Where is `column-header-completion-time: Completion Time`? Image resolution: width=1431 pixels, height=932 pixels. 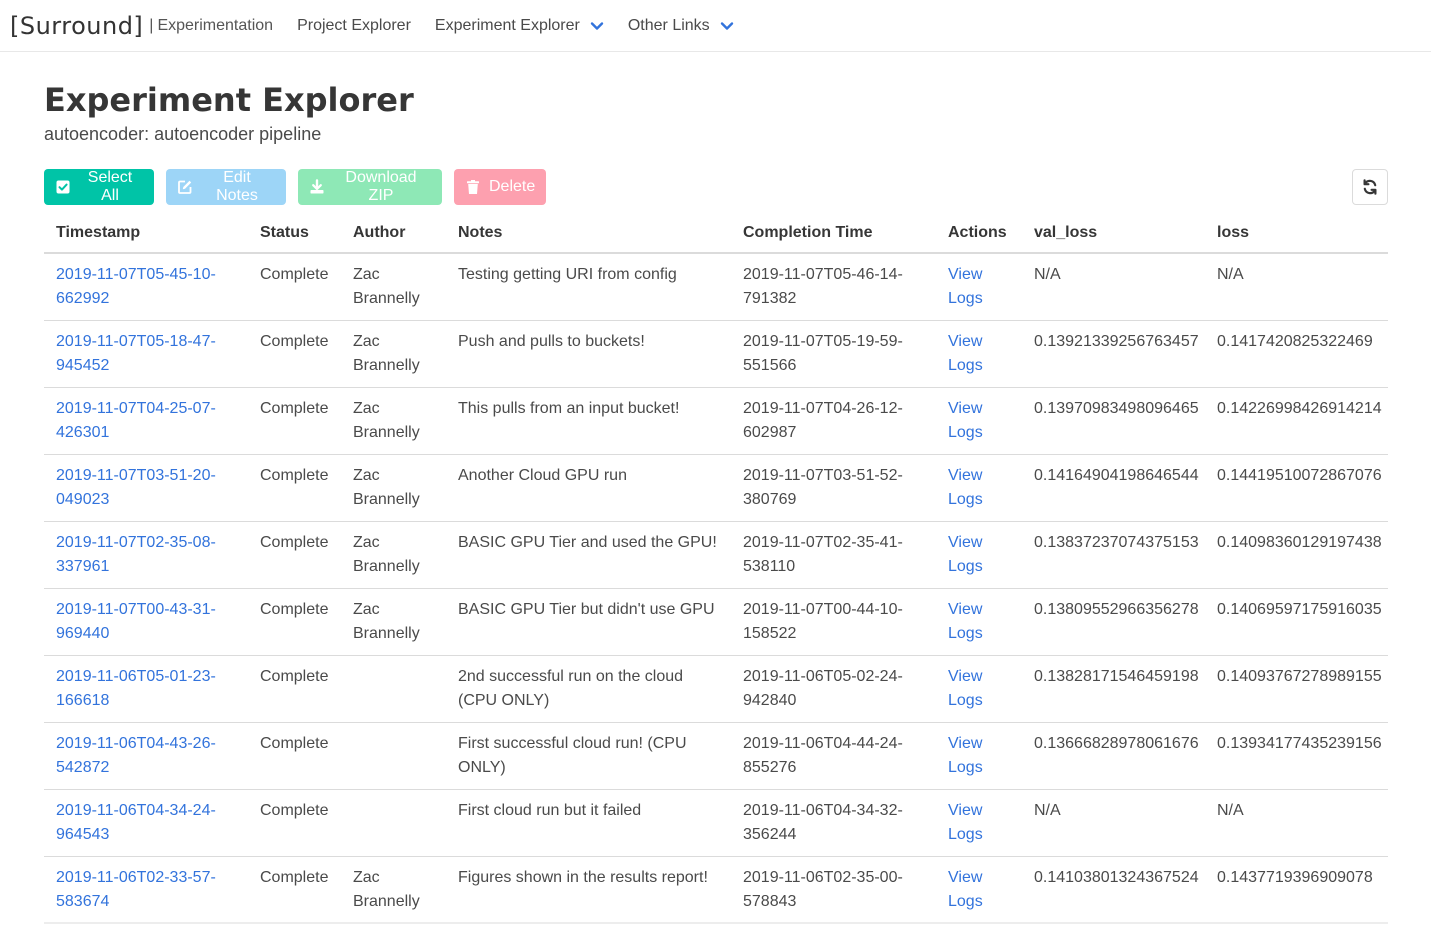 column-header-completion-time: Completion Time is located at coordinates (833, 233).